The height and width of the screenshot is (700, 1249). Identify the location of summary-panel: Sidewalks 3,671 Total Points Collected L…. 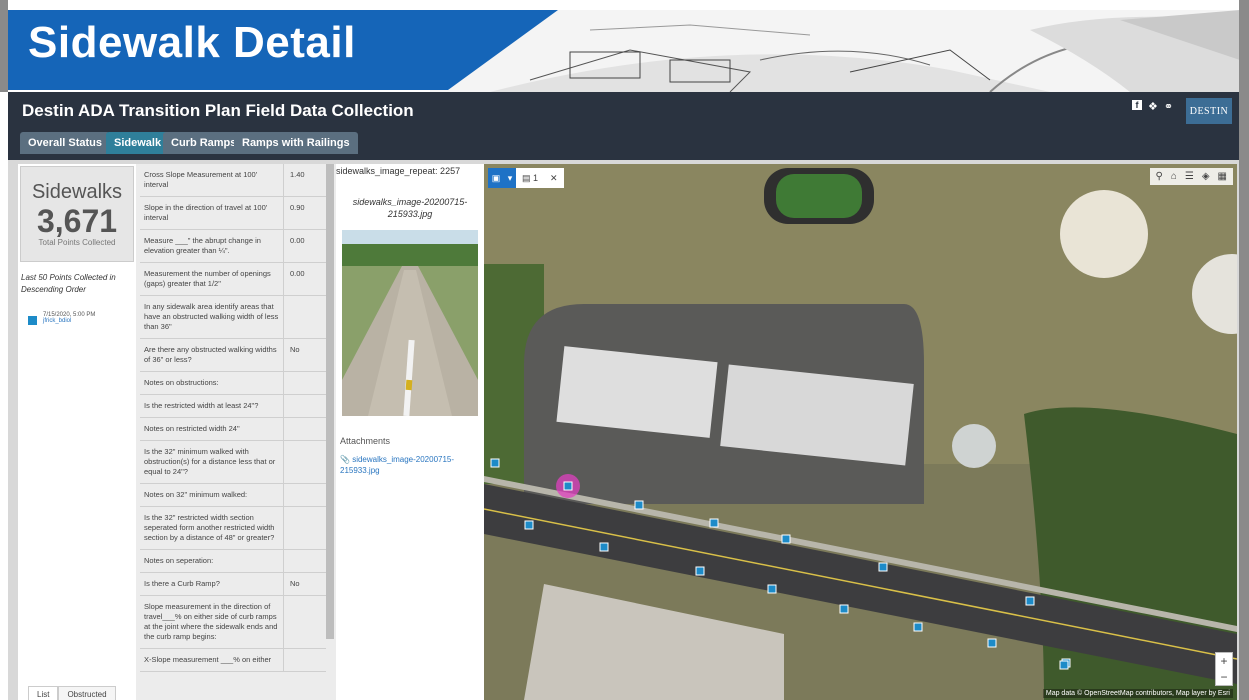
(77, 432).